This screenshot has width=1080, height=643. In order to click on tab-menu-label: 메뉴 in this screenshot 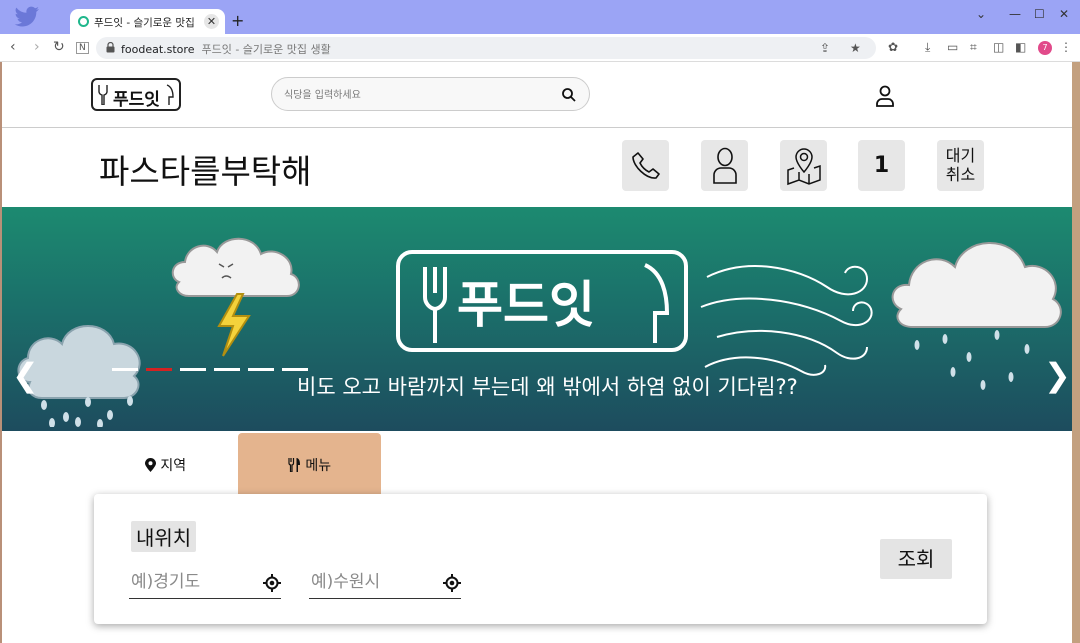, I will do `click(318, 466)`.